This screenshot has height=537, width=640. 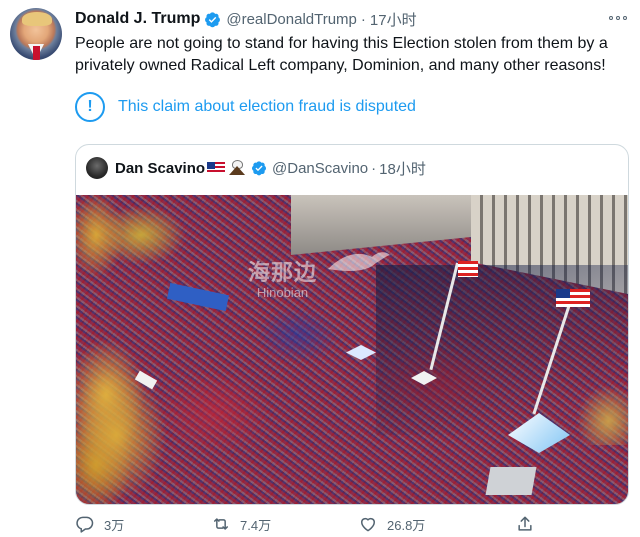 What do you see at coordinates (137, 19) in the screenshot?
I see `author-name: Donald J. Trump` at bounding box center [137, 19].